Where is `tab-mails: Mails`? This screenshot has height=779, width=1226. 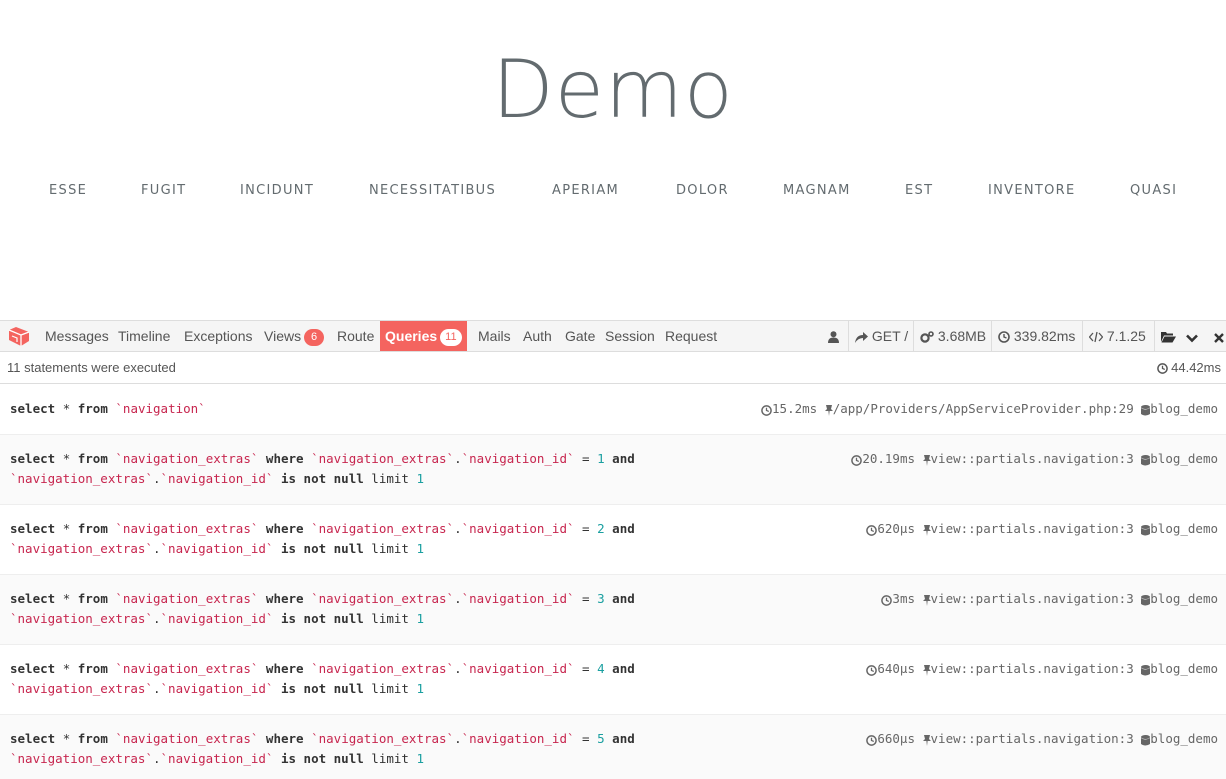 tab-mails: Mails is located at coordinates (494, 336).